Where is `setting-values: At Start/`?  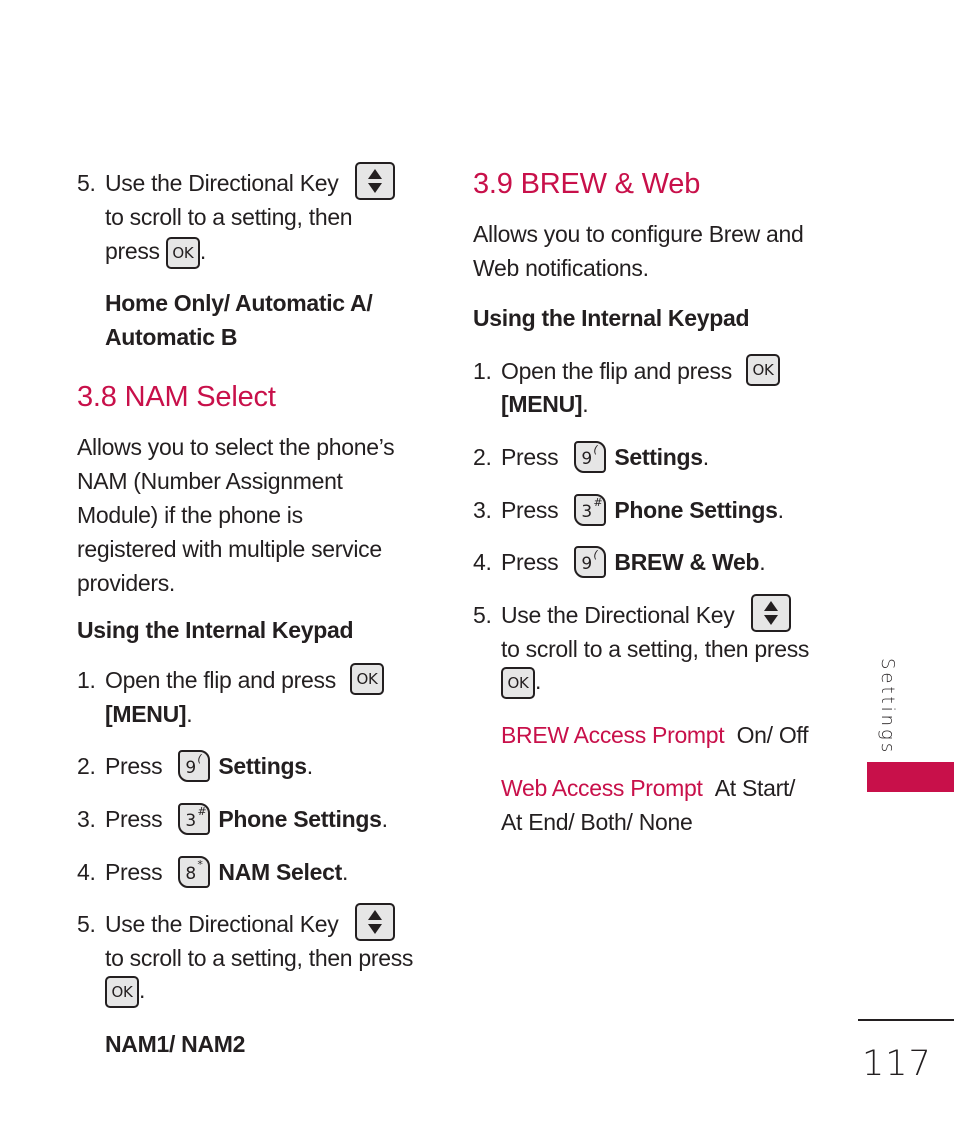
setting-values: At Start/ is located at coordinates (755, 788).